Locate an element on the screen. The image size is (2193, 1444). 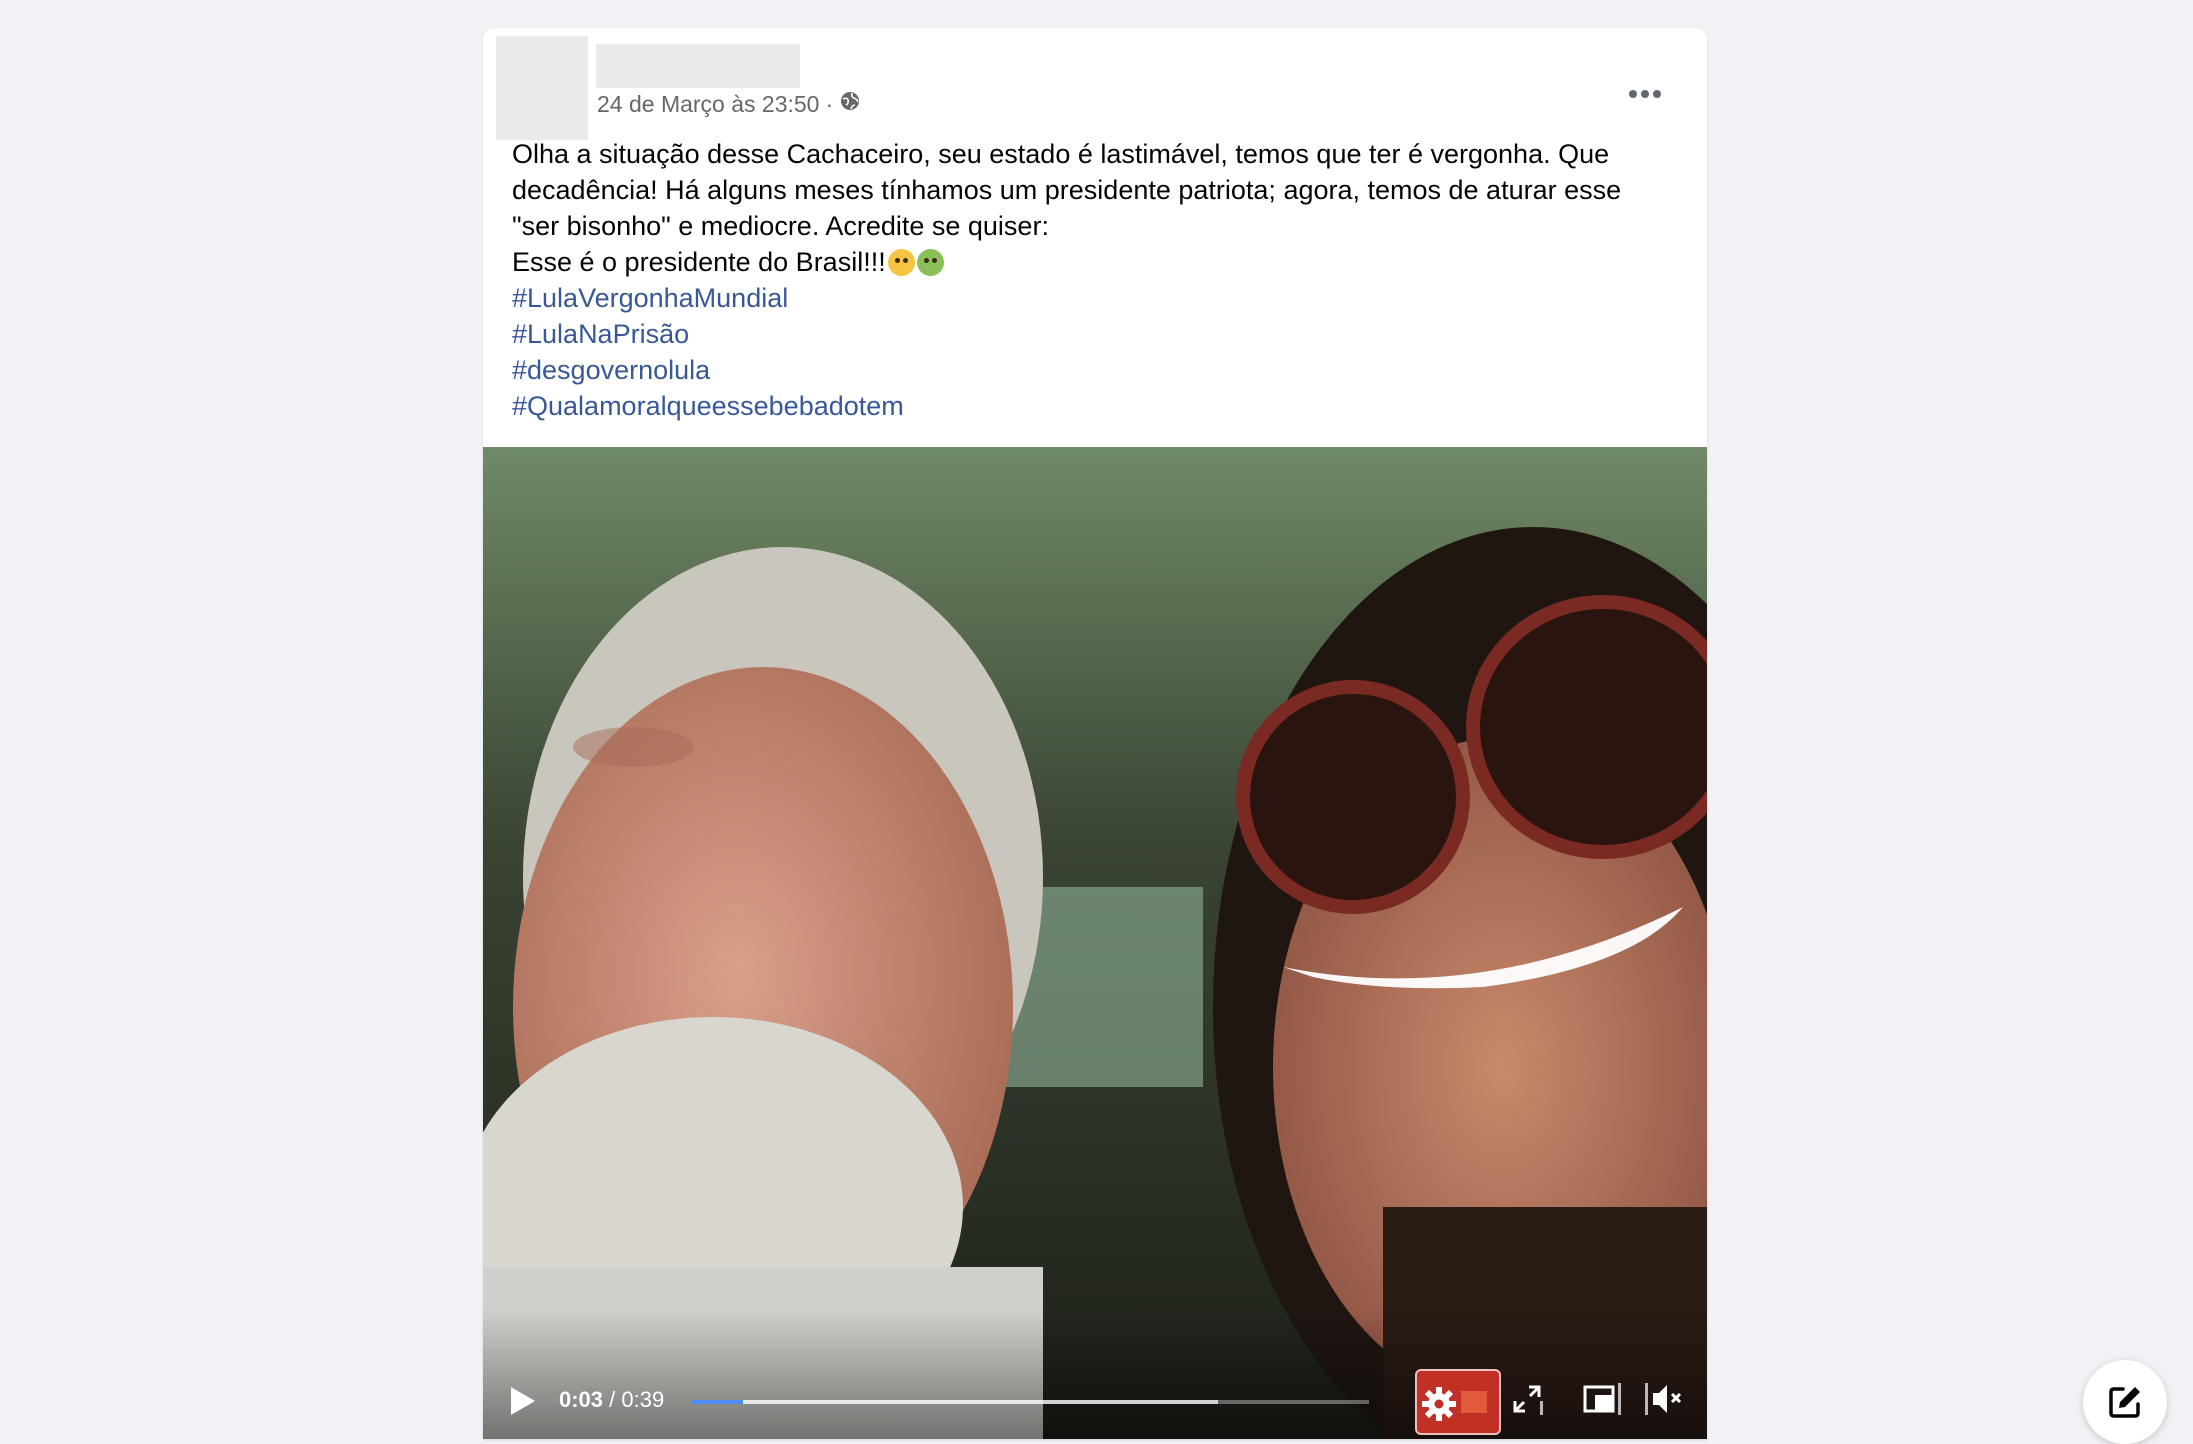
play-icon is located at coordinates (523, 1401).